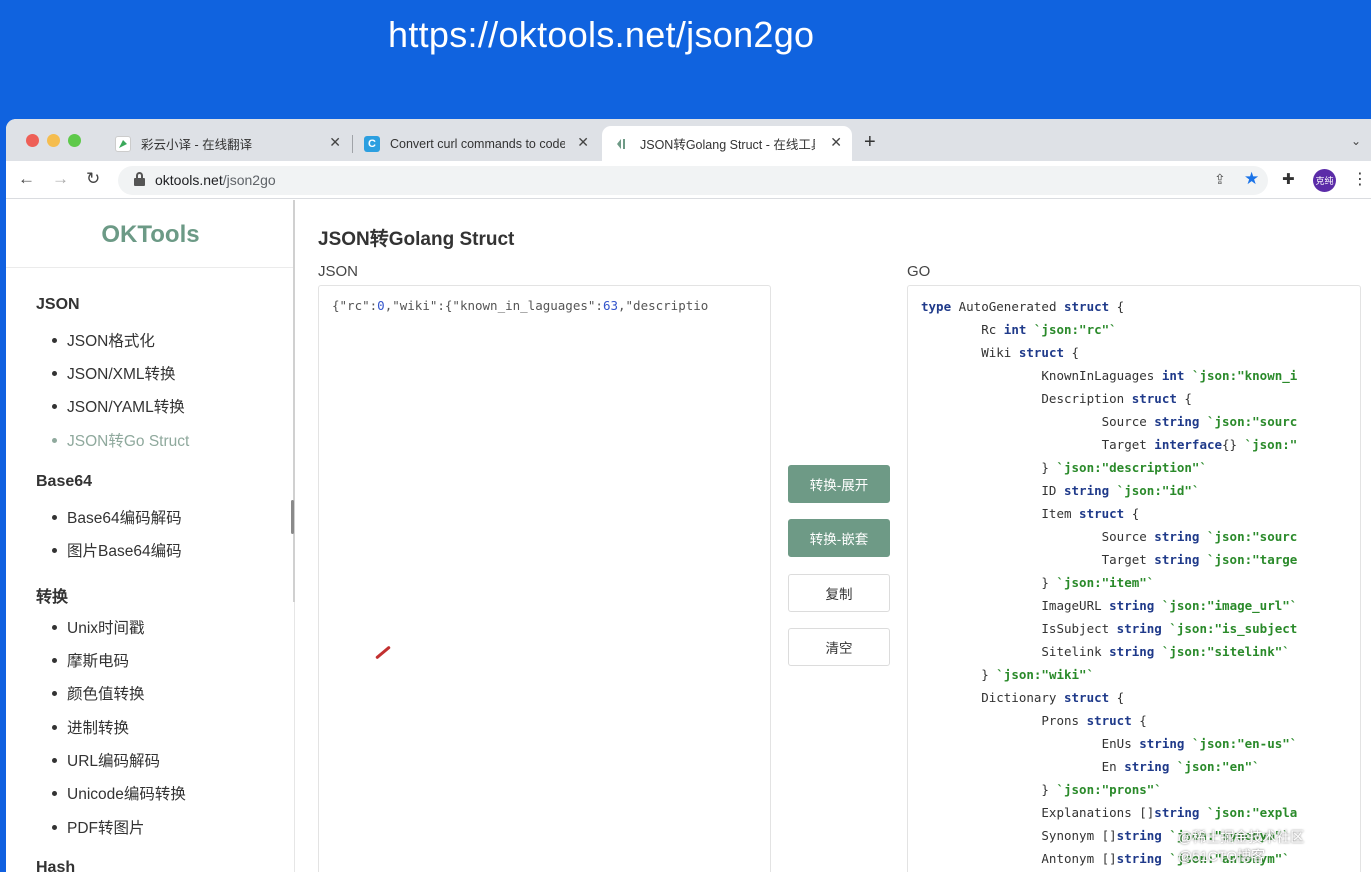  I want to click on tab-caiyun: 彩云小译 - 在线翻译 ✕, so click(228, 143).